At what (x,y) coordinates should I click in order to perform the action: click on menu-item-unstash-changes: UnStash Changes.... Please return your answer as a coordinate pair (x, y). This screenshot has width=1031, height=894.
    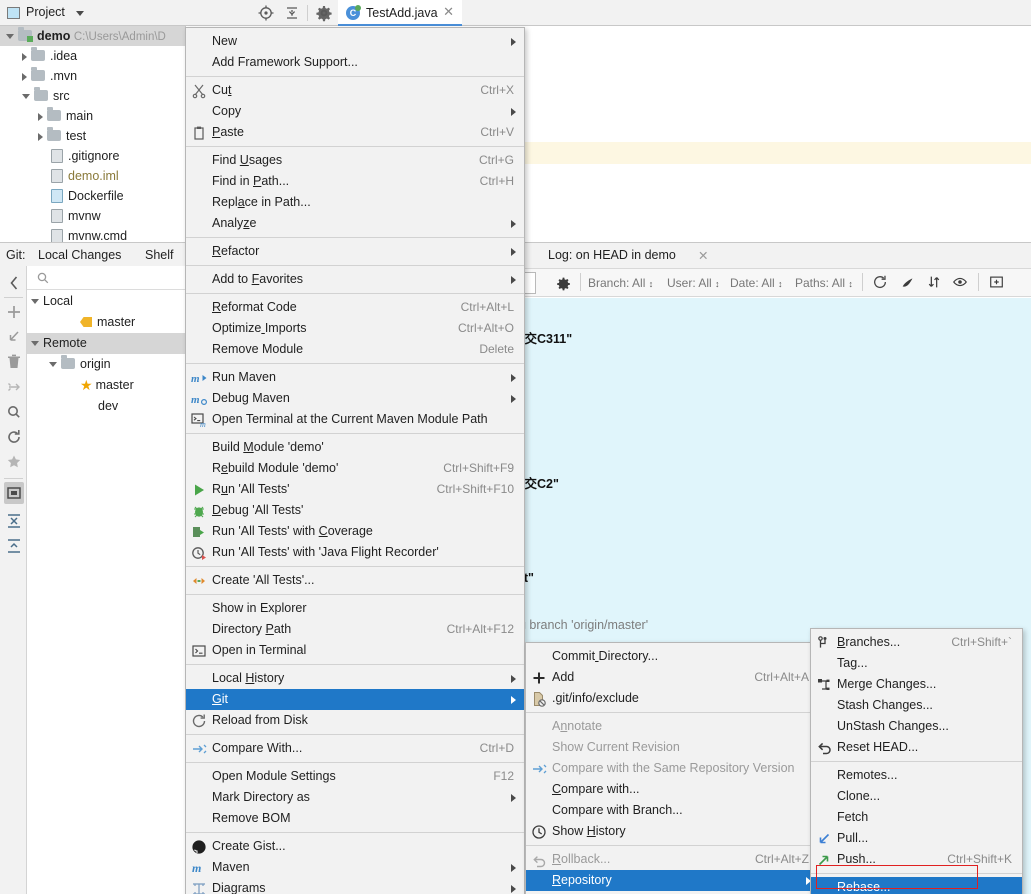
    Looking at the image, I should click on (916, 726).